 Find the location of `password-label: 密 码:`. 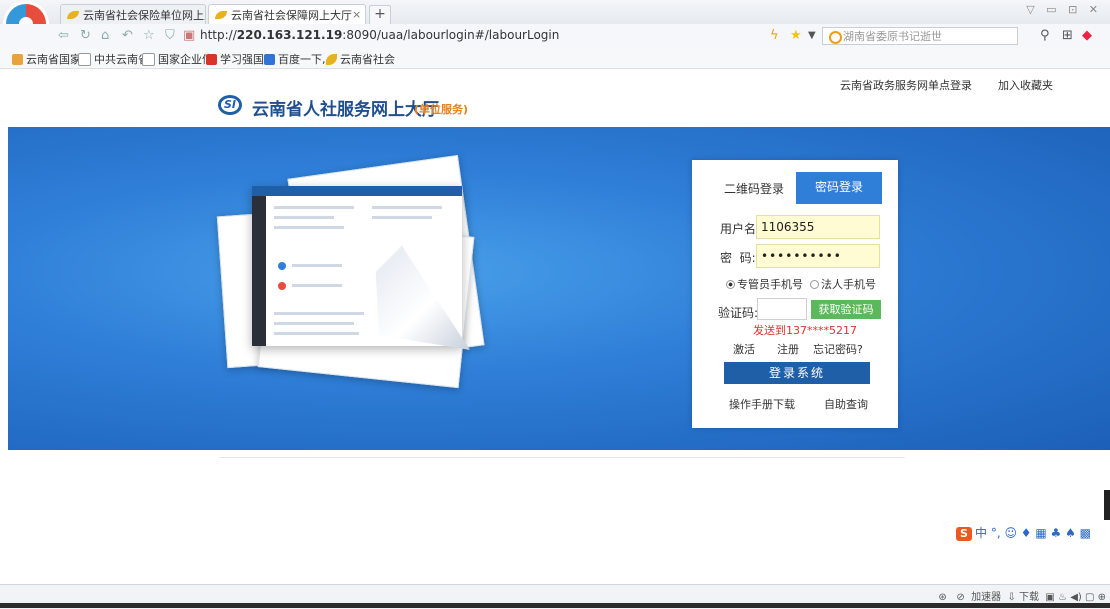

password-label: 密 码: is located at coordinates (738, 258).